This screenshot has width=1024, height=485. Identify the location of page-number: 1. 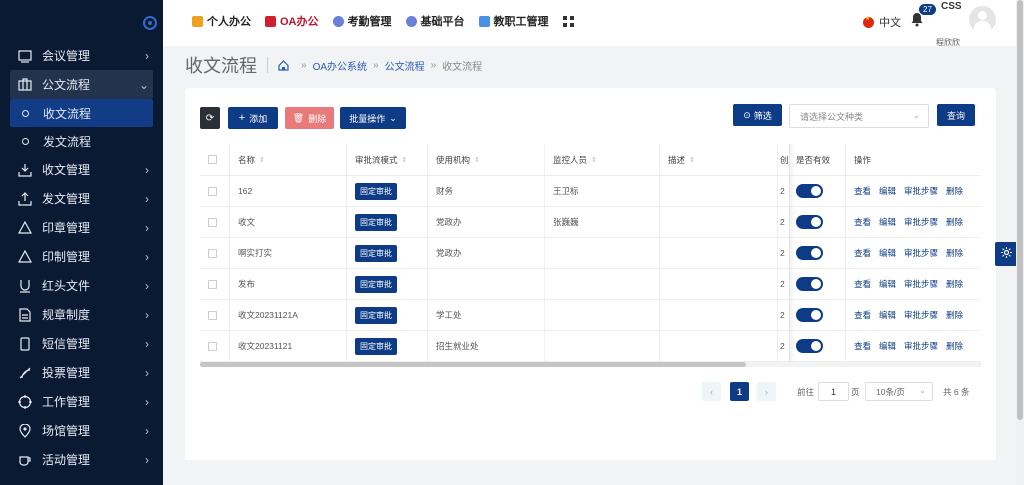
(739, 391).